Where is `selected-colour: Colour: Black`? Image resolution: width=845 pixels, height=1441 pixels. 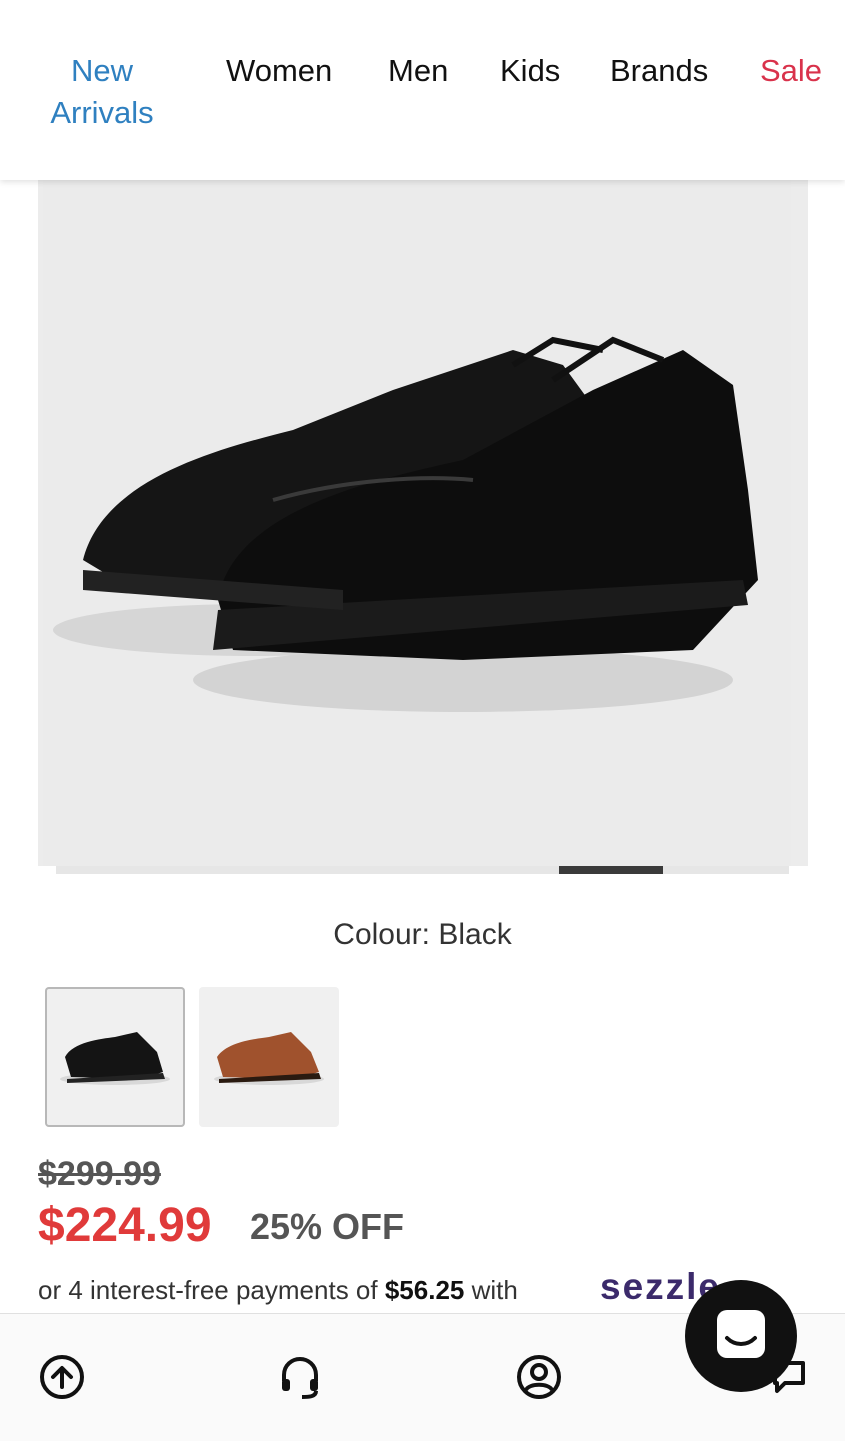
selected-colour: Colour: Black is located at coordinates (422, 934).